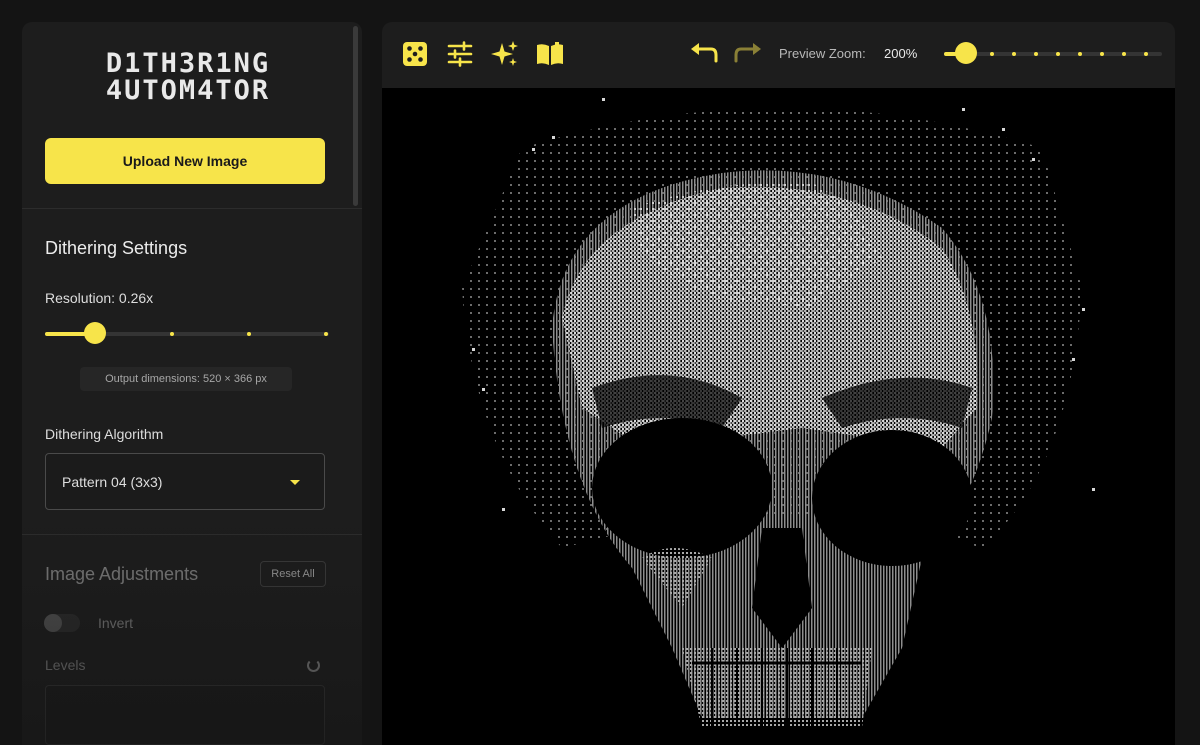 Image resolution: width=1200 pixels, height=745 pixels. What do you see at coordinates (116, 248) in the screenshot?
I see `dithering-settings-title: Dithering Settings` at bounding box center [116, 248].